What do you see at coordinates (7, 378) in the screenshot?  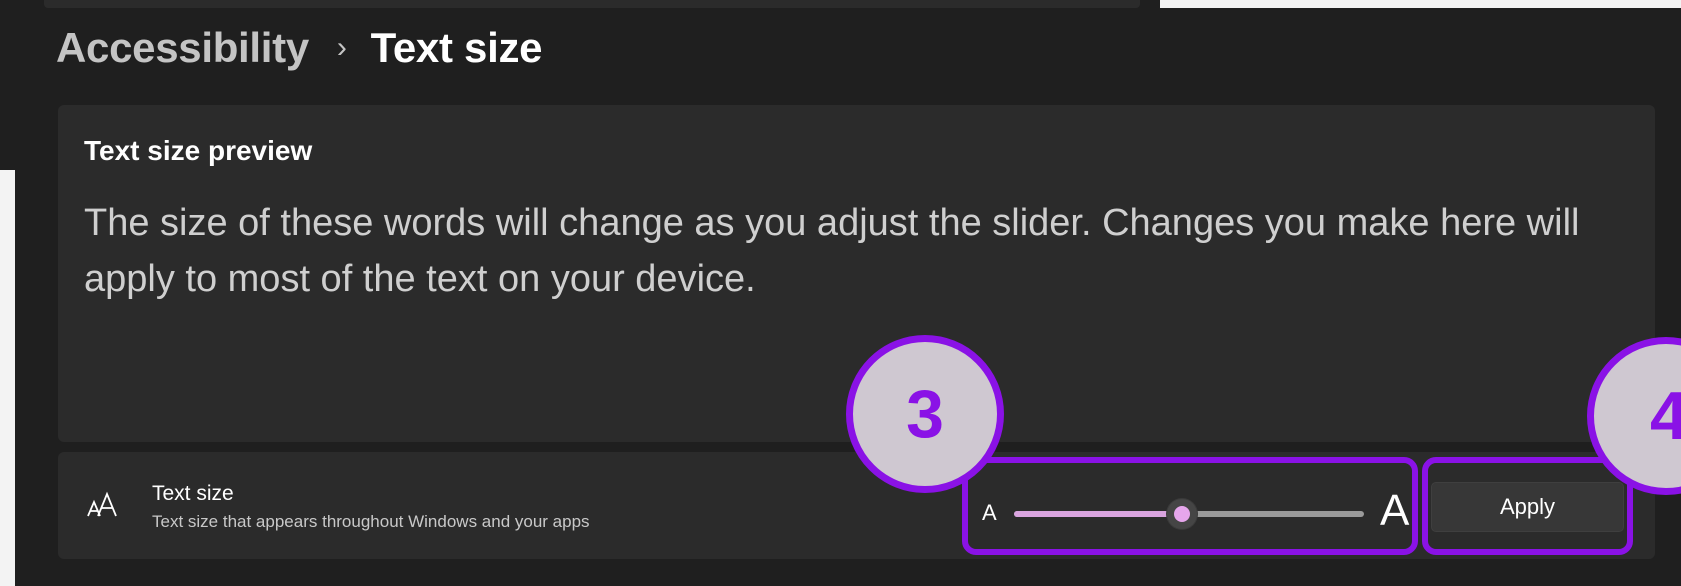 I see `background-window-left` at bounding box center [7, 378].